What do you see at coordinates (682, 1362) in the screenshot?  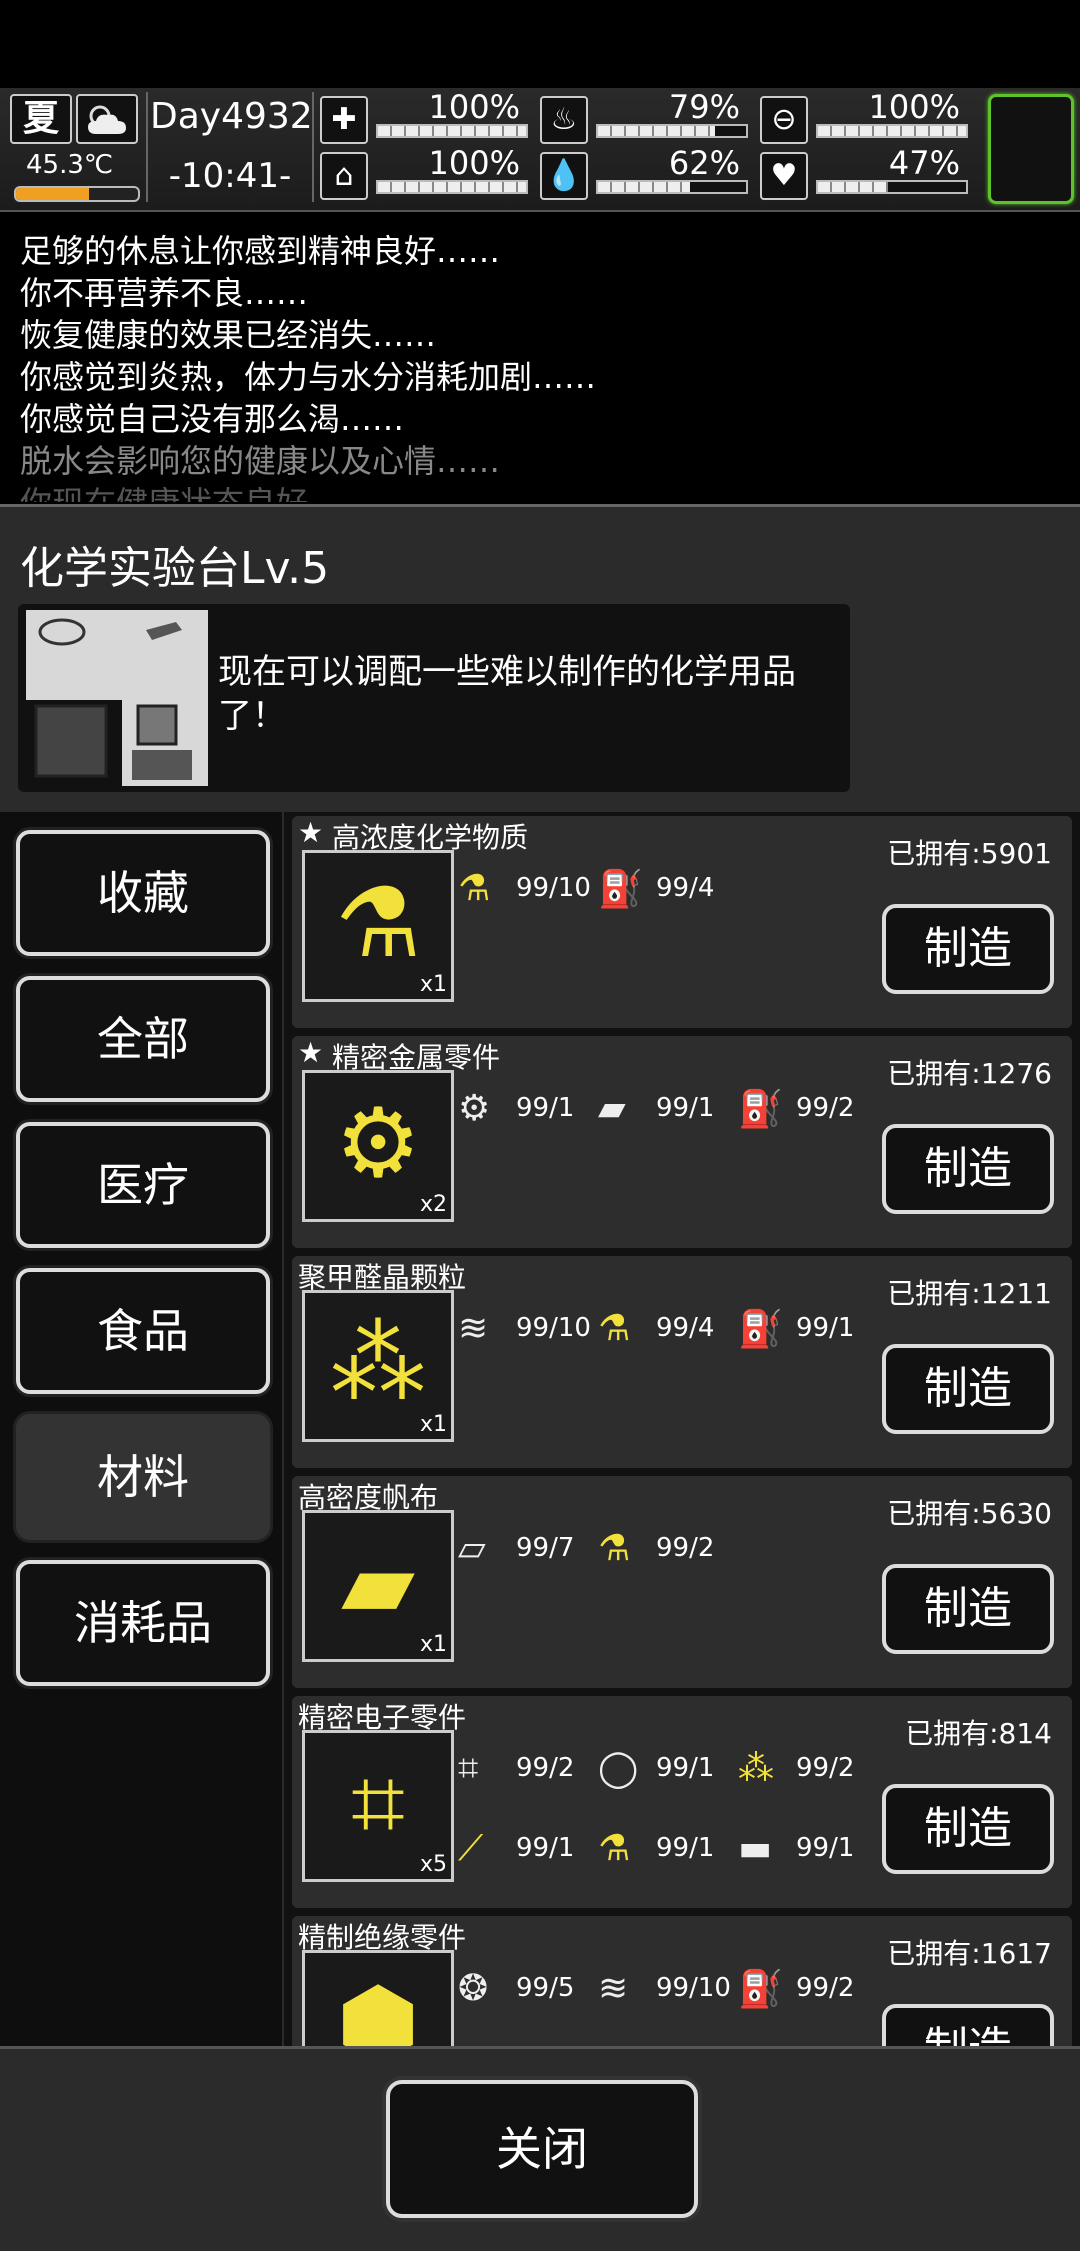 I see `recipe-card: 聚甲醛晶颗粒 ⁂ x1 ≋ 99/10 ⚗ 99/4 ⛽ 99/1 已拥有:1211 制造` at bounding box center [682, 1362].